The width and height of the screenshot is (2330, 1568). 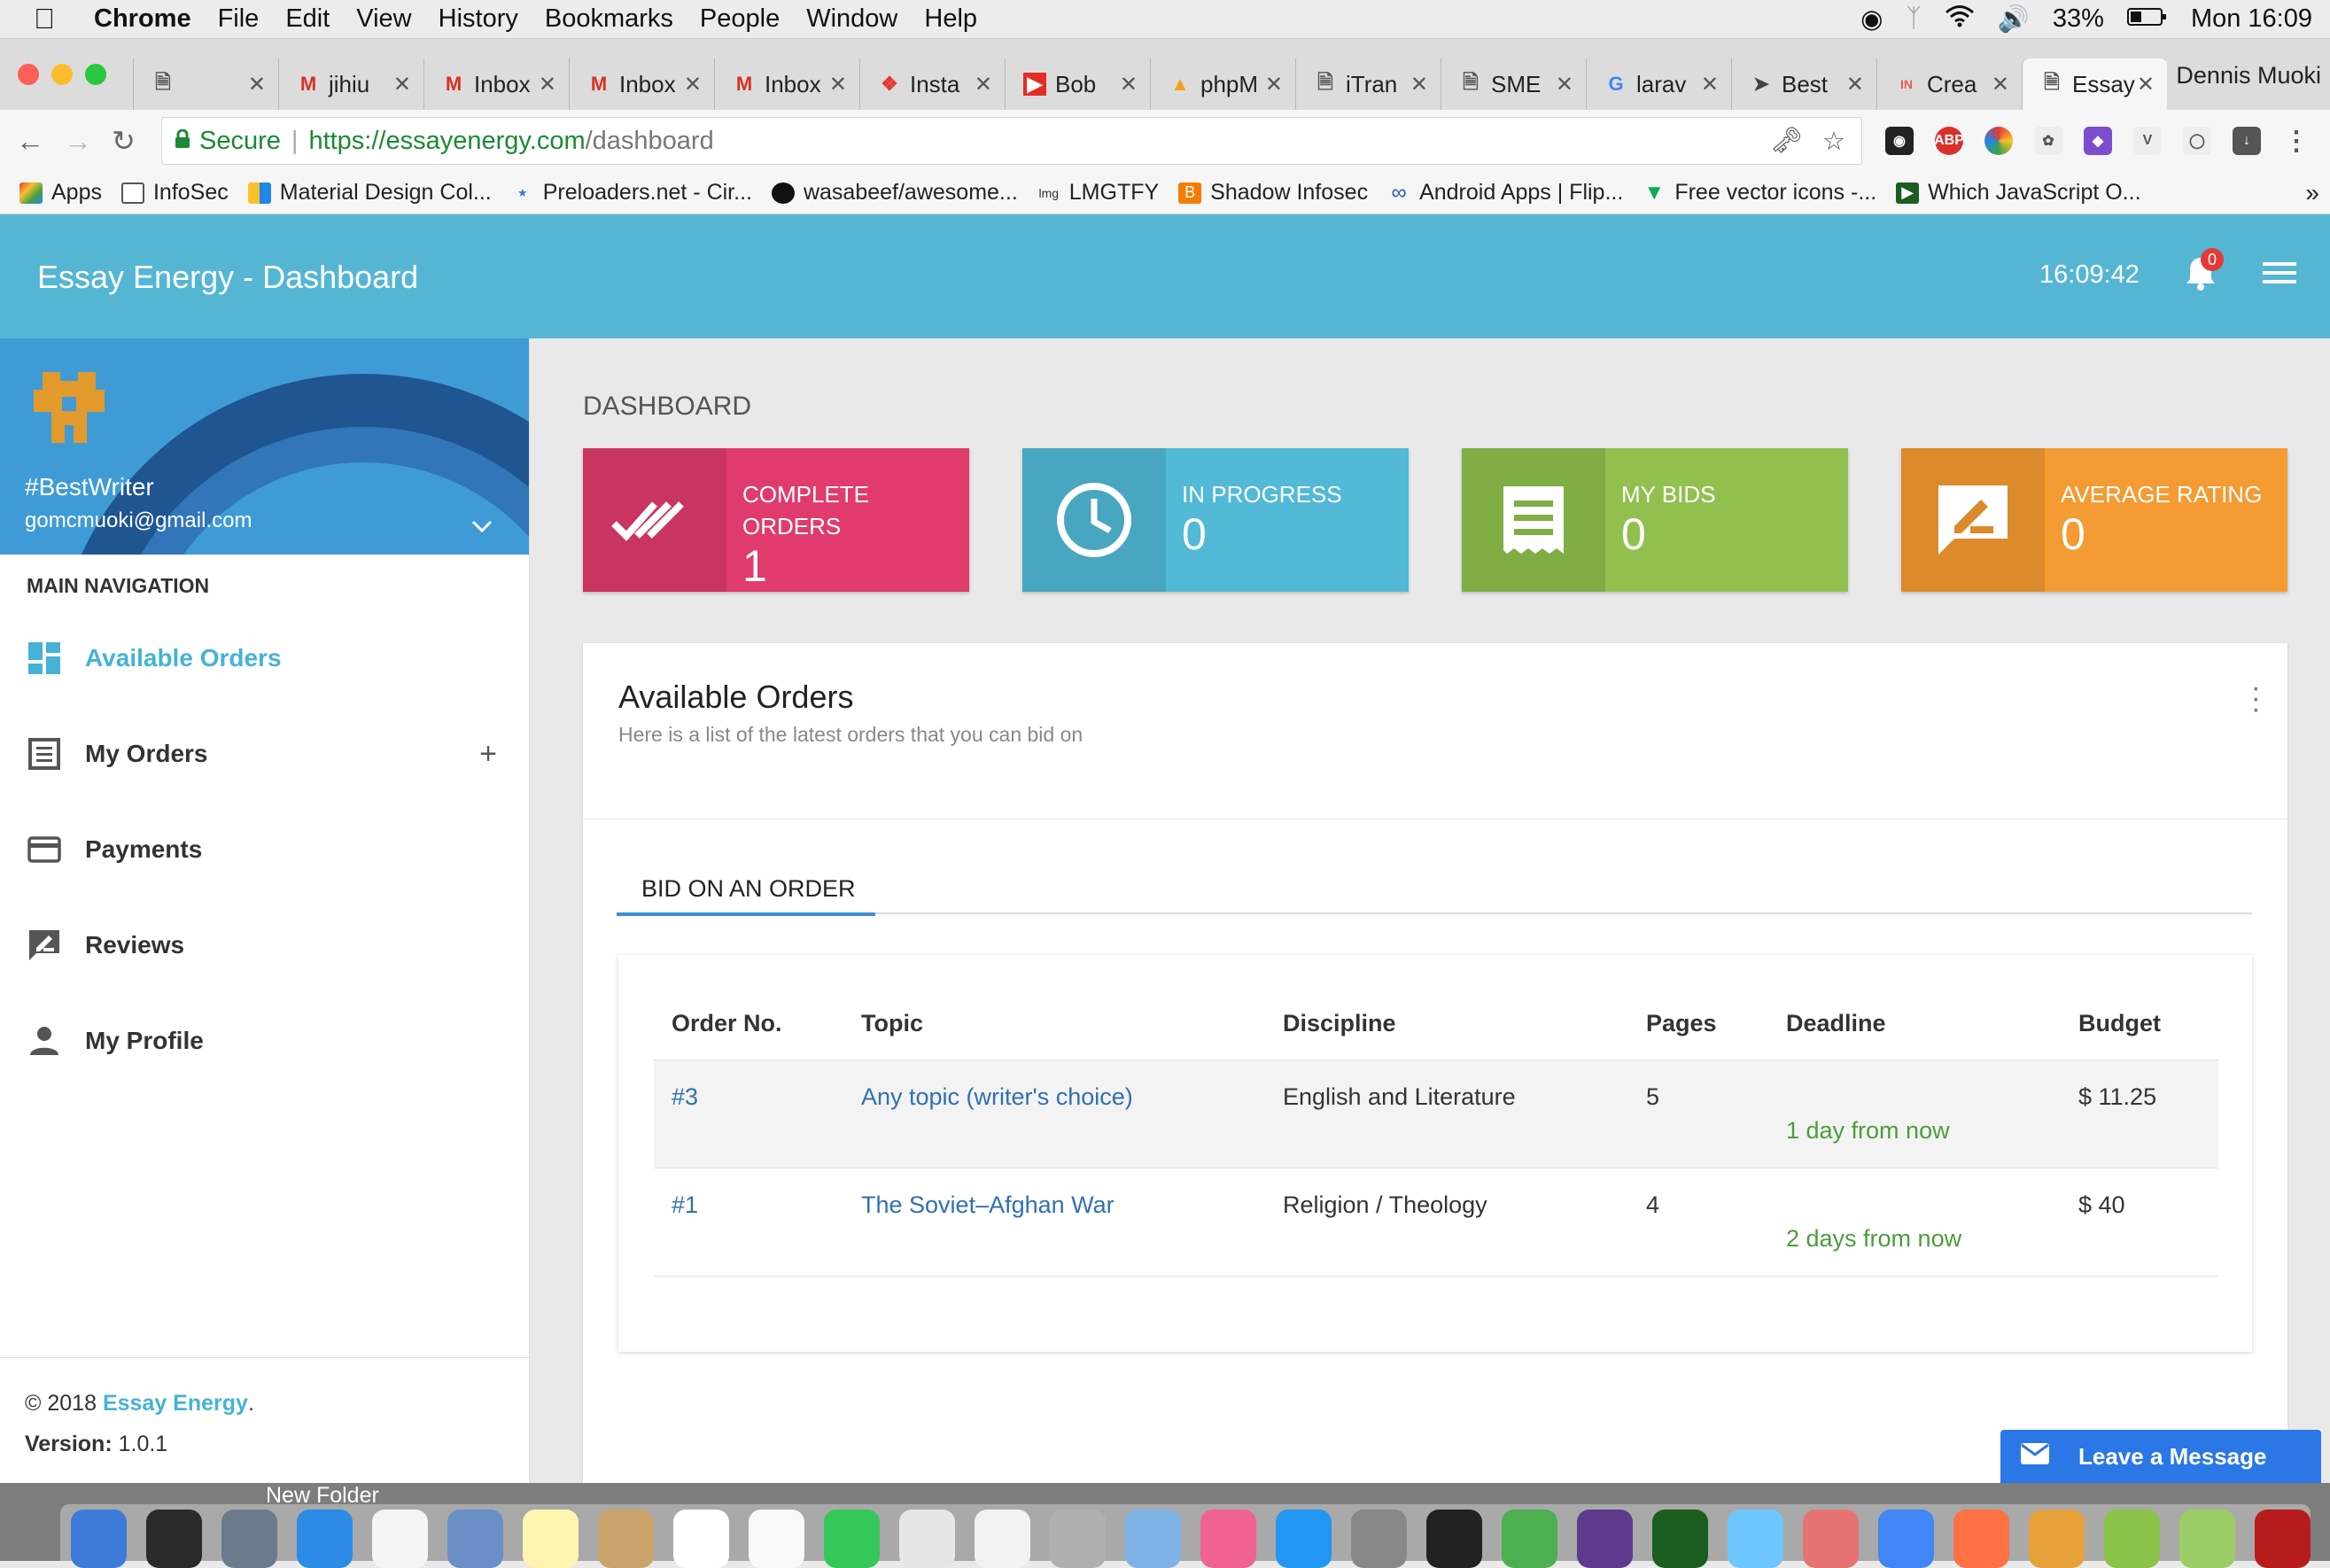 What do you see at coordinates (205, 84) in the screenshot?
I see `browser-tab: 🗎 ✕` at bounding box center [205, 84].